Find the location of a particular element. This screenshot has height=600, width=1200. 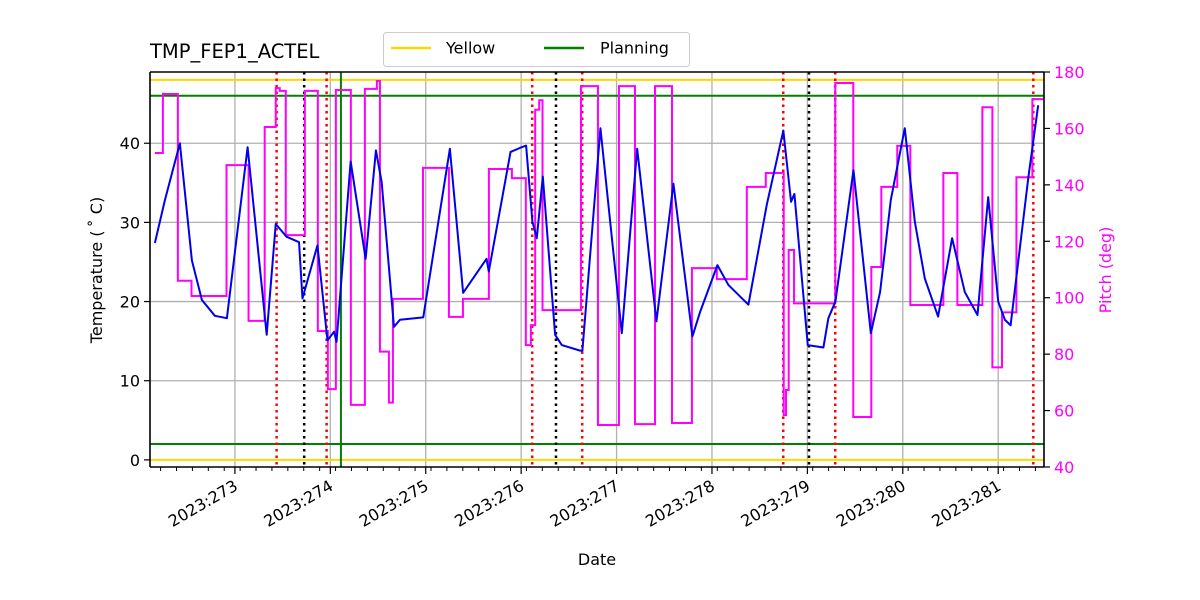

x-tick-label: 2023:279 is located at coordinates (775, 503).